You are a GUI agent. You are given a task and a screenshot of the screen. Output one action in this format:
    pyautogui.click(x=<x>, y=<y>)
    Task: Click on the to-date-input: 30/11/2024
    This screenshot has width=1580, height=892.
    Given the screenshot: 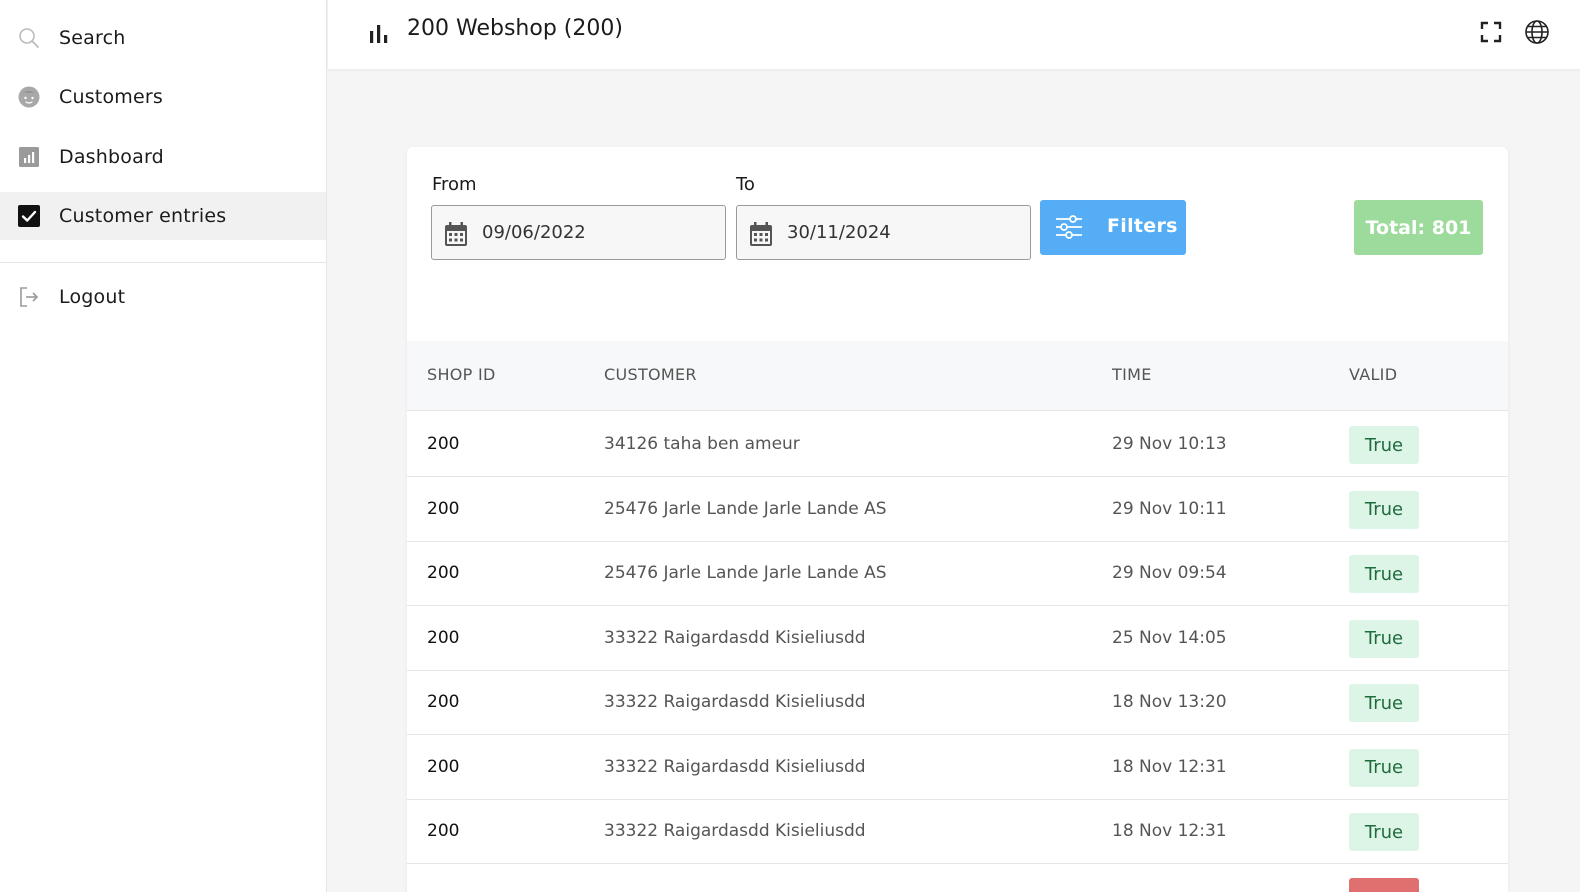 What is the action you would take?
    pyautogui.click(x=883, y=232)
    